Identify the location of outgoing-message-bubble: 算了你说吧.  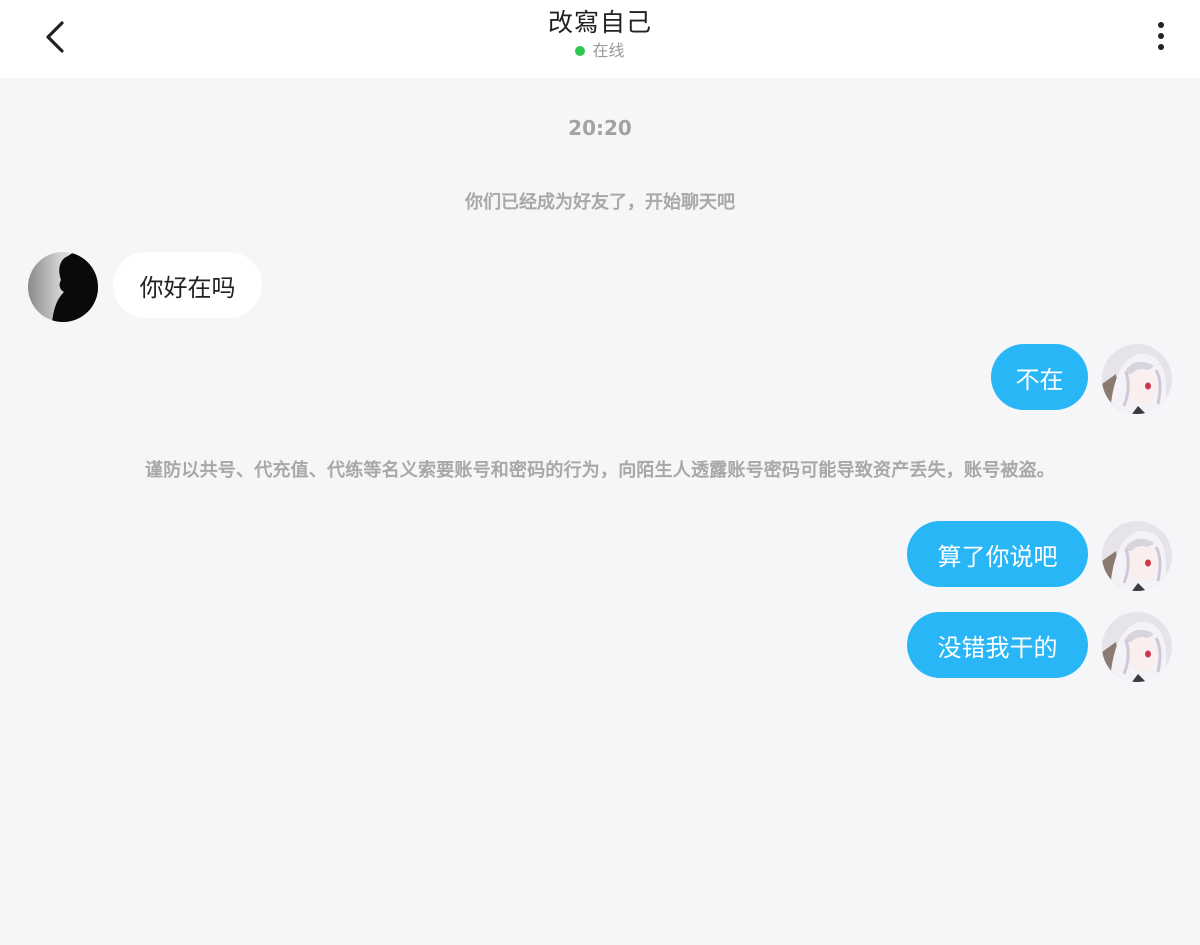
(997, 554).